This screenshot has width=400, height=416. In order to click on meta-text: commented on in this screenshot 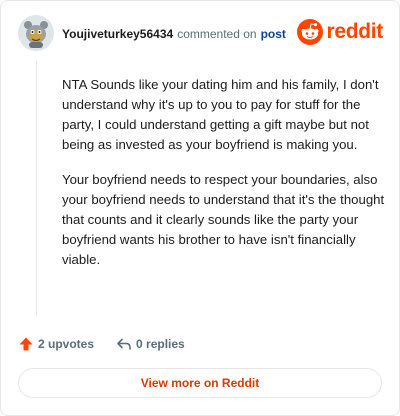, I will do `click(217, 34)`.